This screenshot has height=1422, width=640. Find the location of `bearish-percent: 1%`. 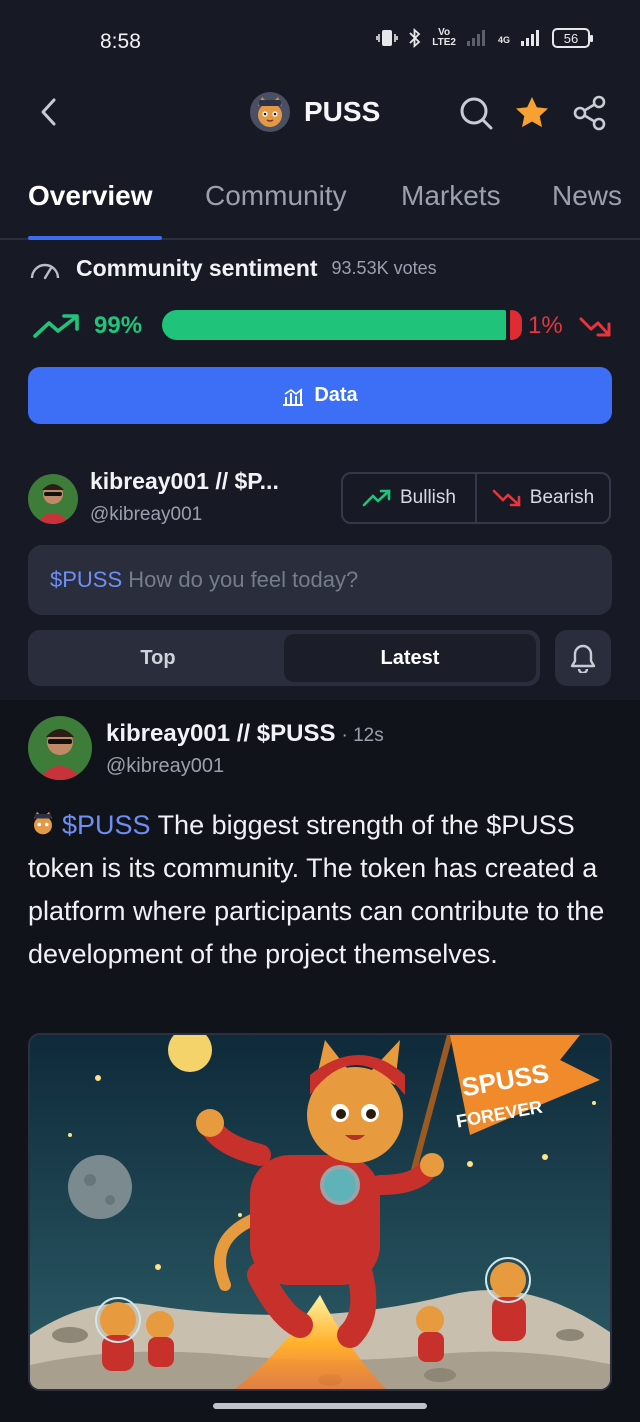

bearish-percent: 1% is located at coordinates (545, 325).